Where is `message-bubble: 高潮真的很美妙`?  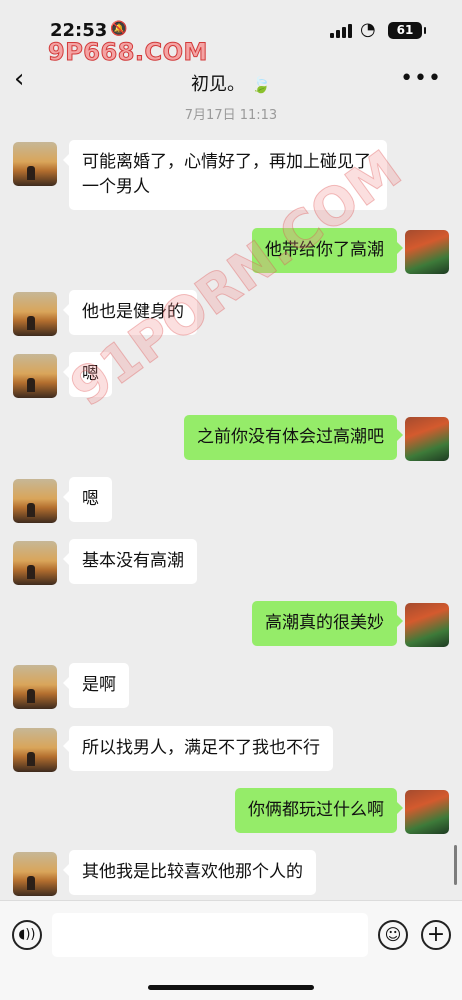 message-bubble: 高潮真的很美妙 is located at coordinates (327, 623).